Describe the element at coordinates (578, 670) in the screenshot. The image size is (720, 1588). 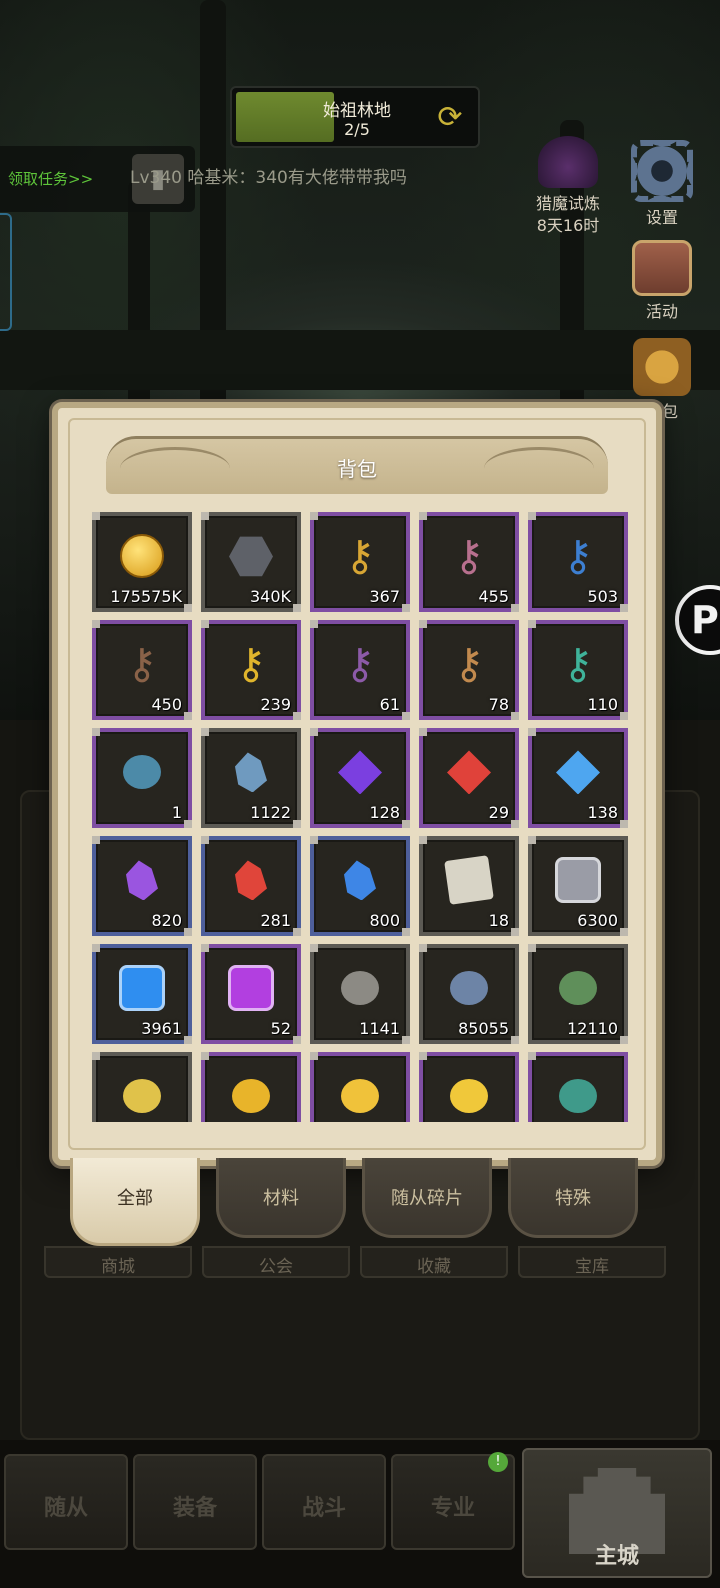
I see `inventory-slot: ⚷ 110` at that location.